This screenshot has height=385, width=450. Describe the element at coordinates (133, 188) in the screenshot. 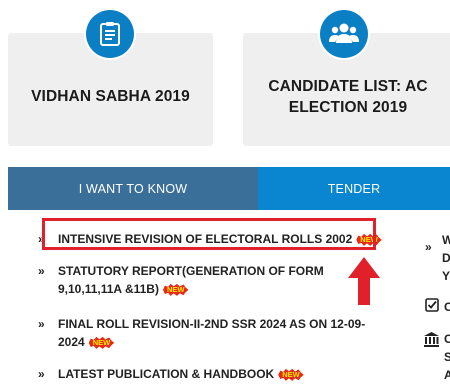

I see `tab-i-want-to-know: I WANT TO KNOW` at that location.